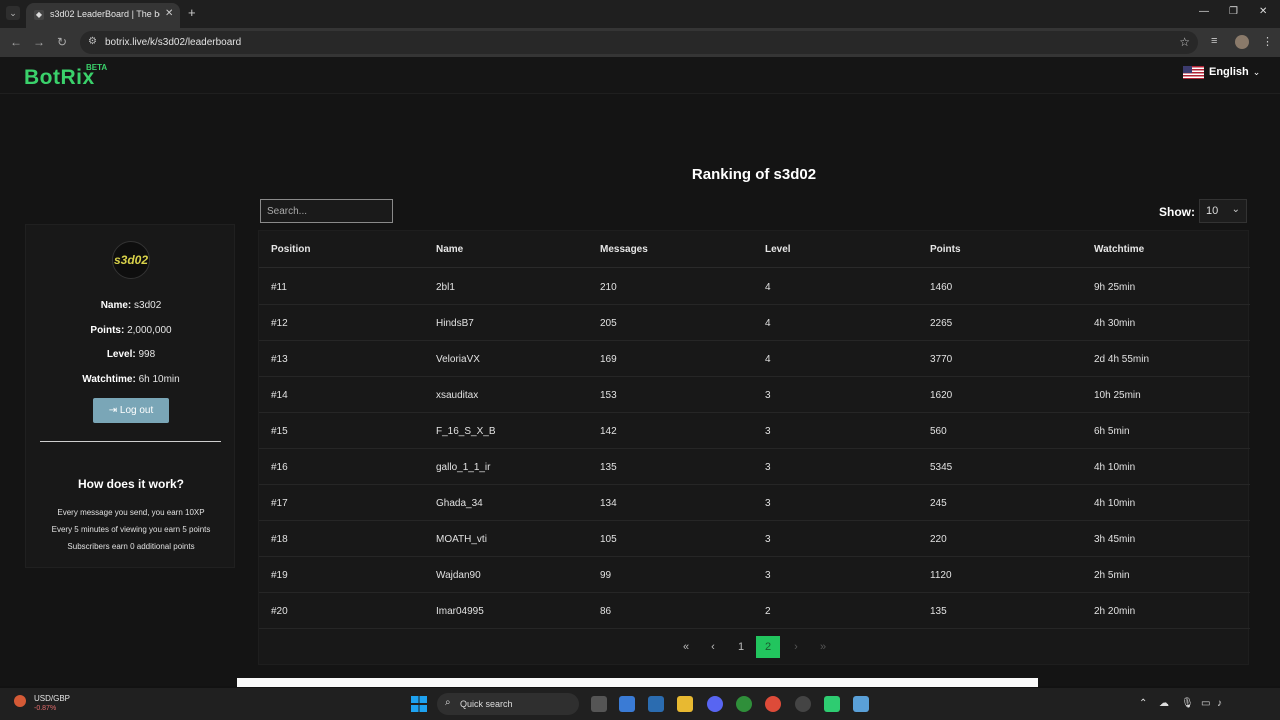  What do you see at coordinates (778, 249) in the screenshot?
I see `col-header-level: Level` at bounding box center [778, 249].